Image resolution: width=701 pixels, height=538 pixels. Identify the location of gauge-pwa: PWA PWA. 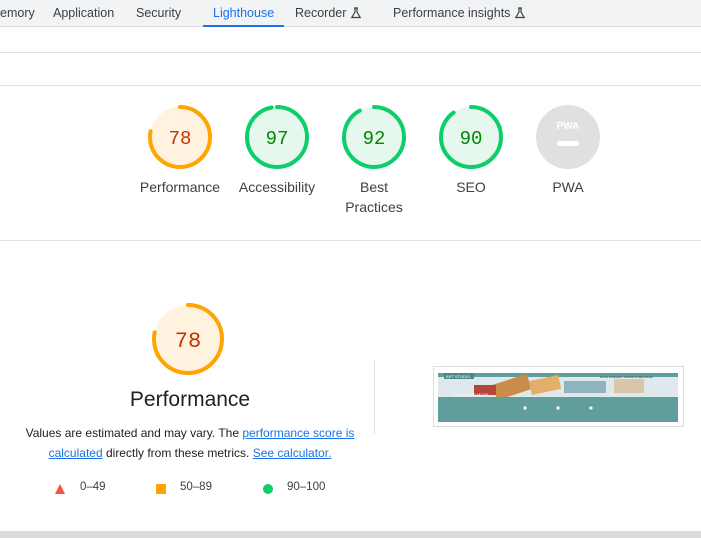
(568, 150).